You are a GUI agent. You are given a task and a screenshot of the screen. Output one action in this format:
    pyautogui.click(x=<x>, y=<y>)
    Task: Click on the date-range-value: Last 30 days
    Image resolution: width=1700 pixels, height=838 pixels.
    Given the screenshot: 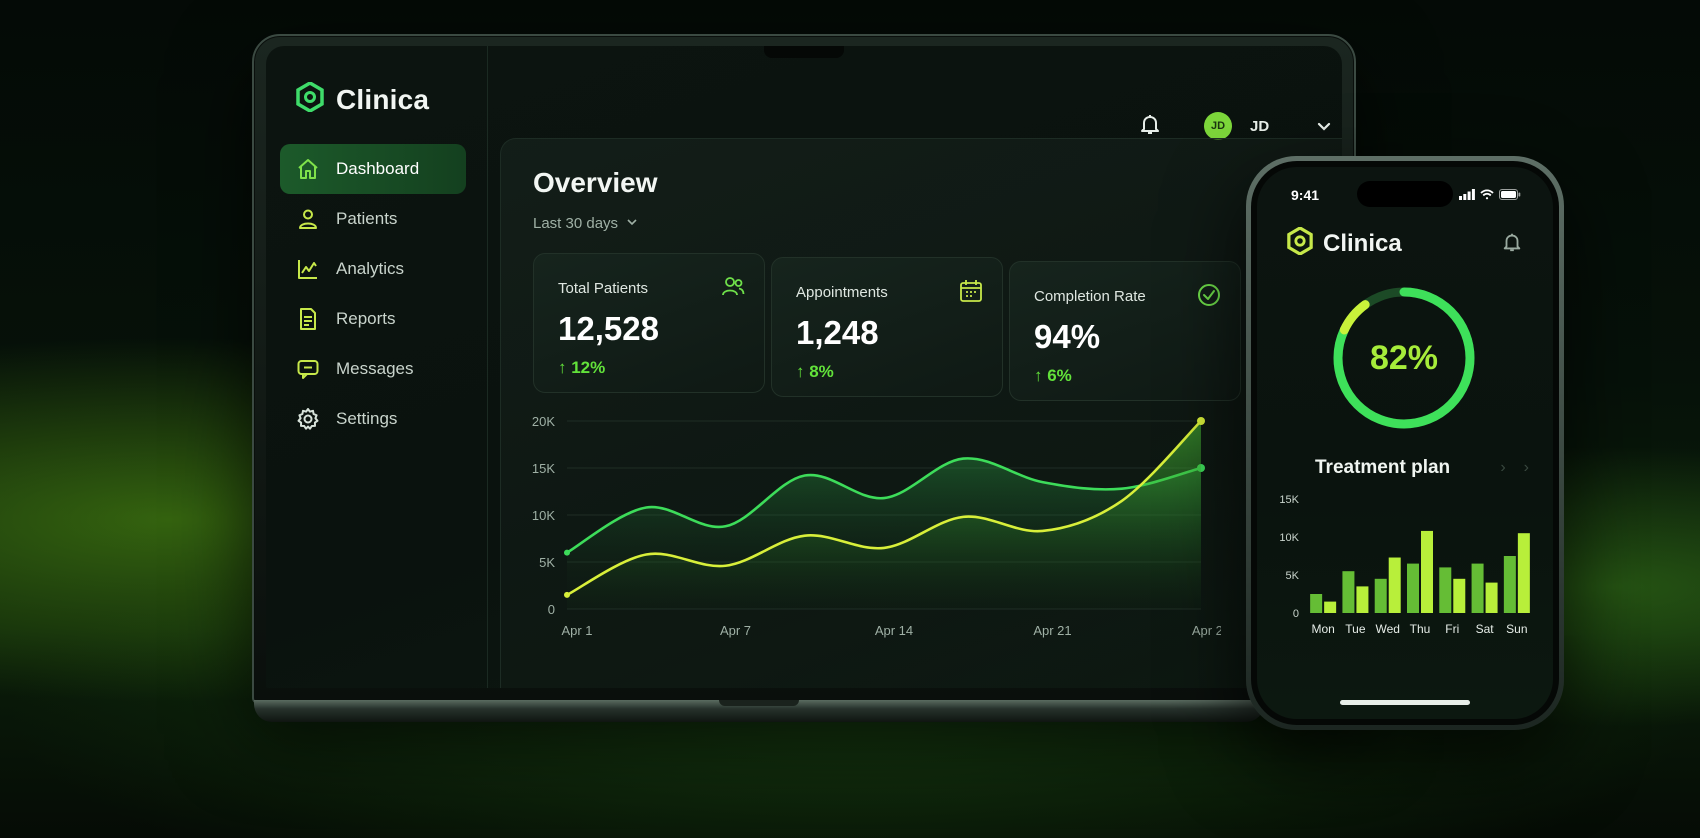 What is the action you would take?
    pyautogui.click(x=576, y=223)
    